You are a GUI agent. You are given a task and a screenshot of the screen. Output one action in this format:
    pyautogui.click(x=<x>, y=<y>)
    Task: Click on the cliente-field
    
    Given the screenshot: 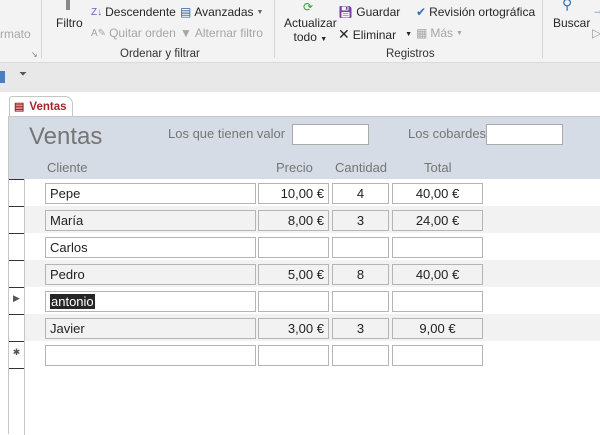 What is the action you would take?
    pyautogui.click(x=150, y=355)
    